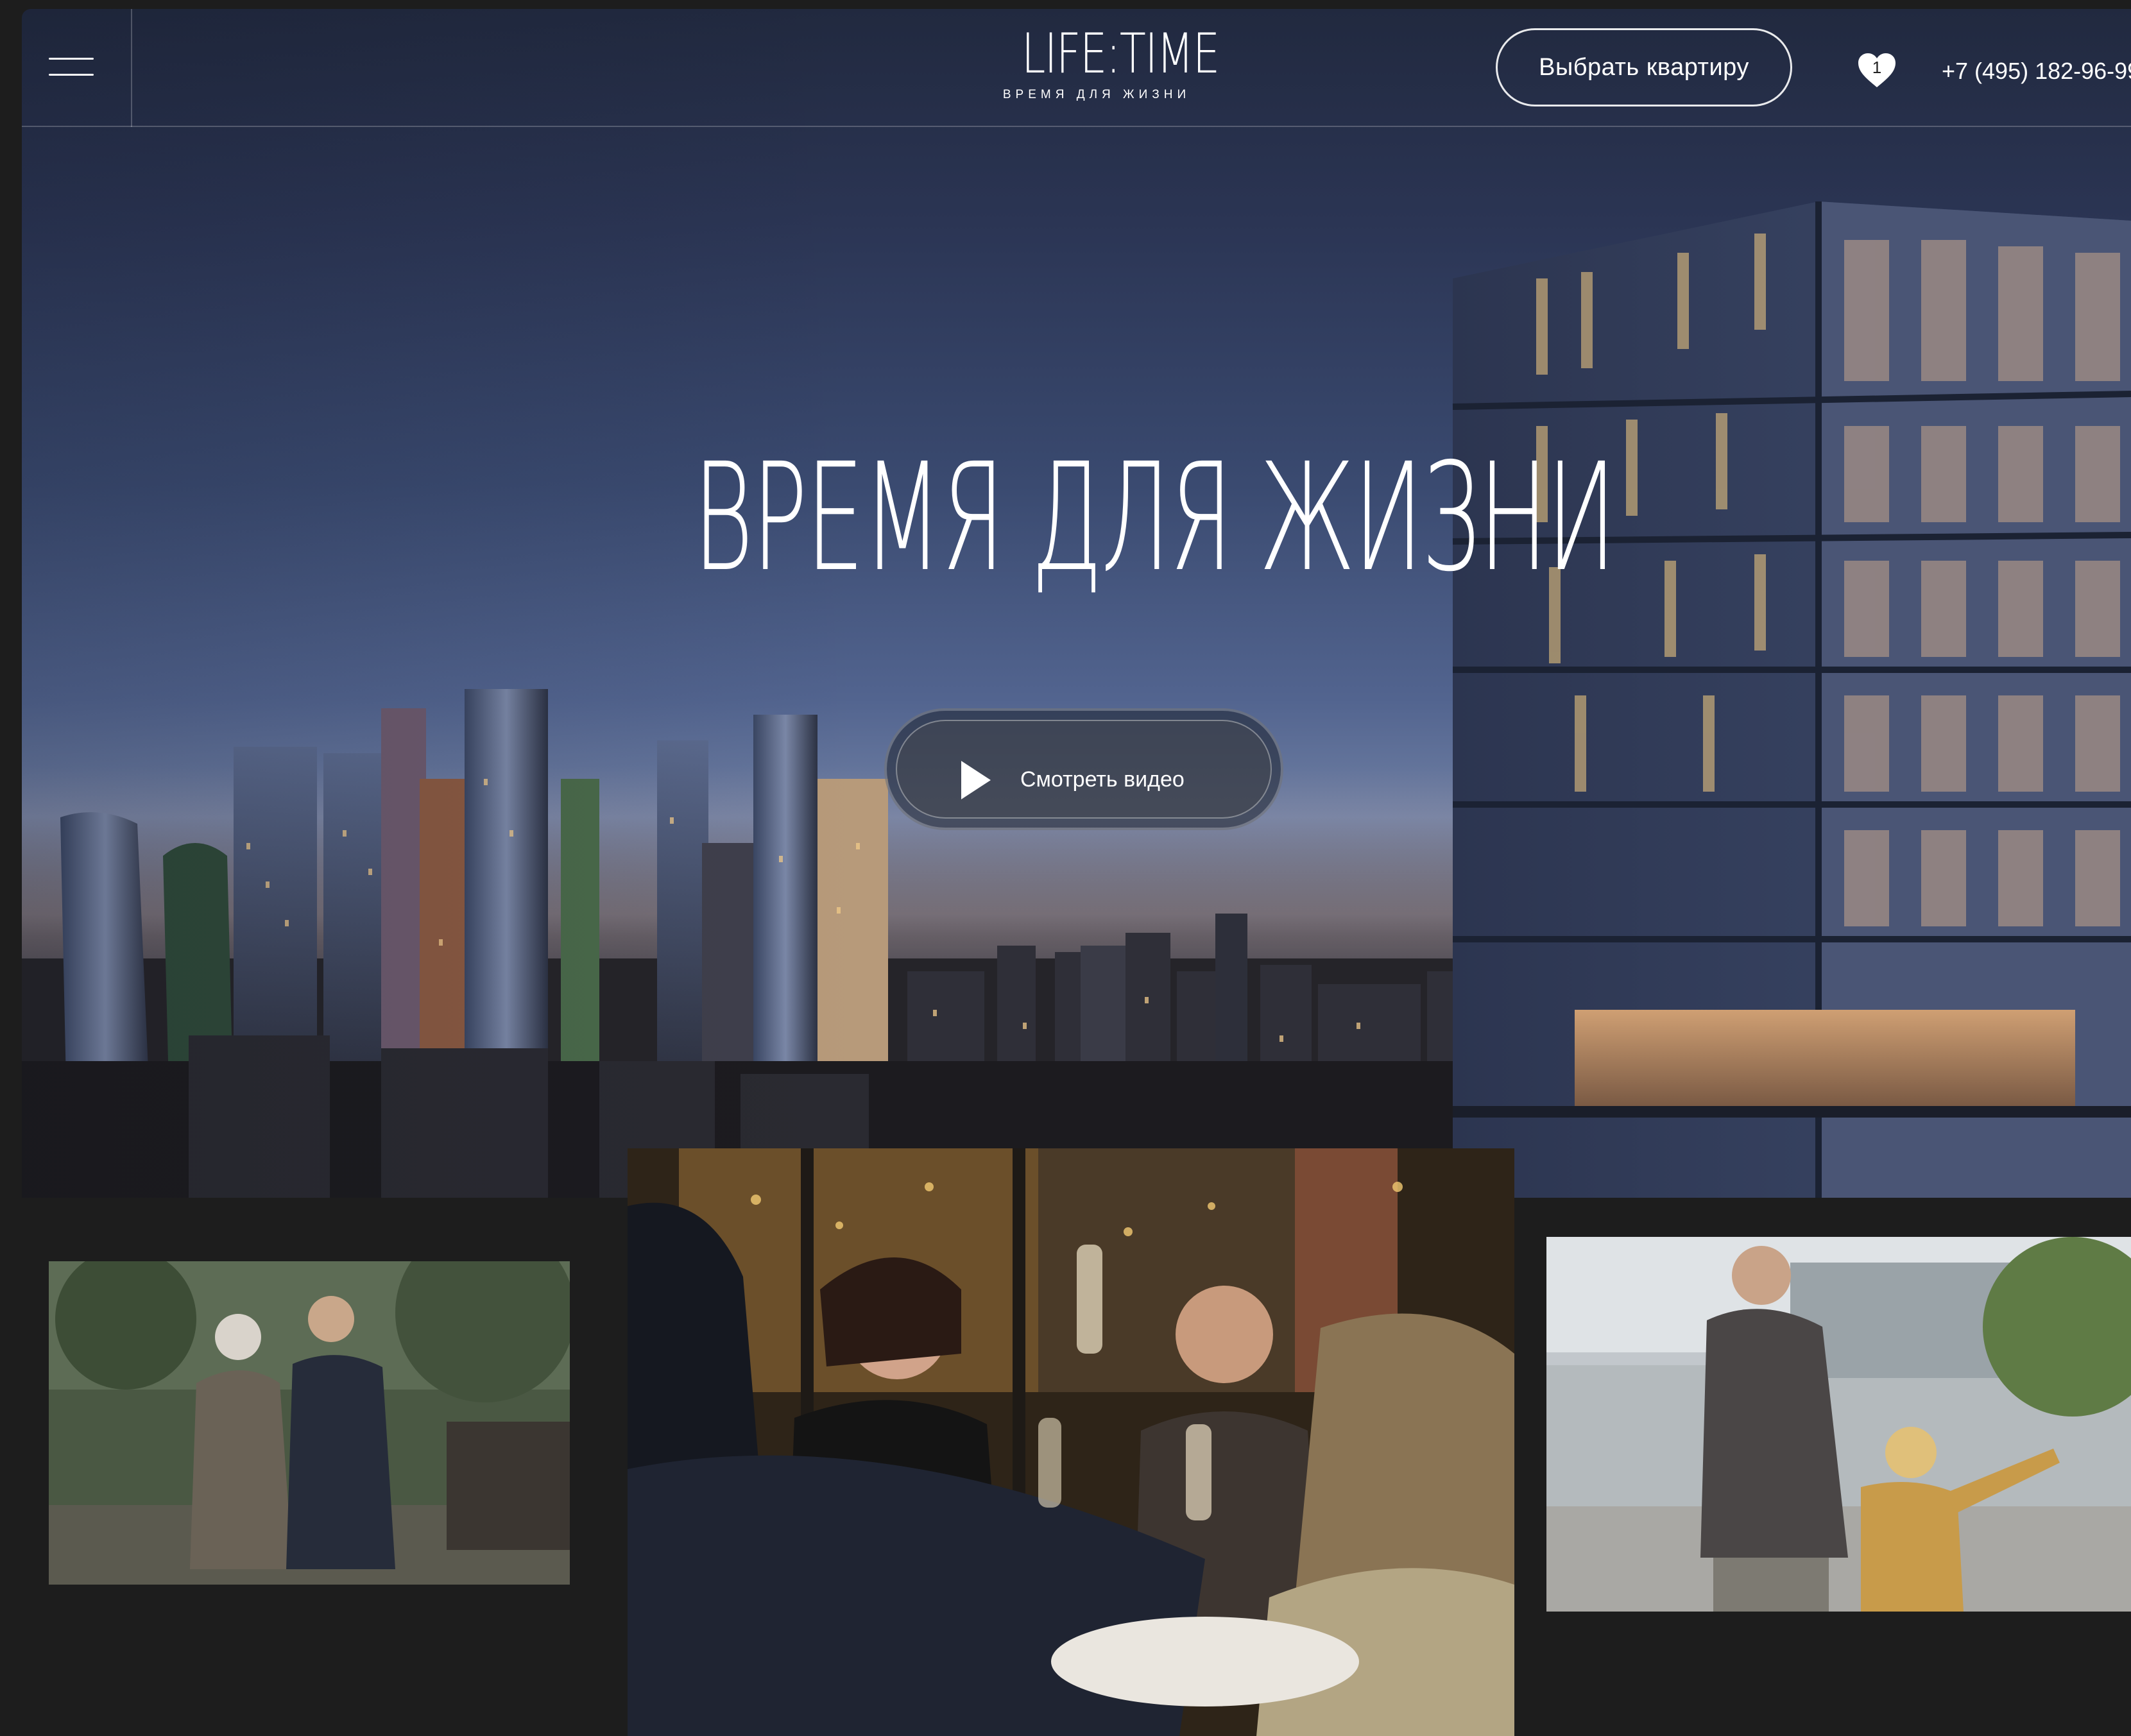 The width and height of the screenshot is (2131, 1736). What do you see at coordinates (976, 780) in the screenshot?
I see `play-icon` at bounding box center [976, 780].